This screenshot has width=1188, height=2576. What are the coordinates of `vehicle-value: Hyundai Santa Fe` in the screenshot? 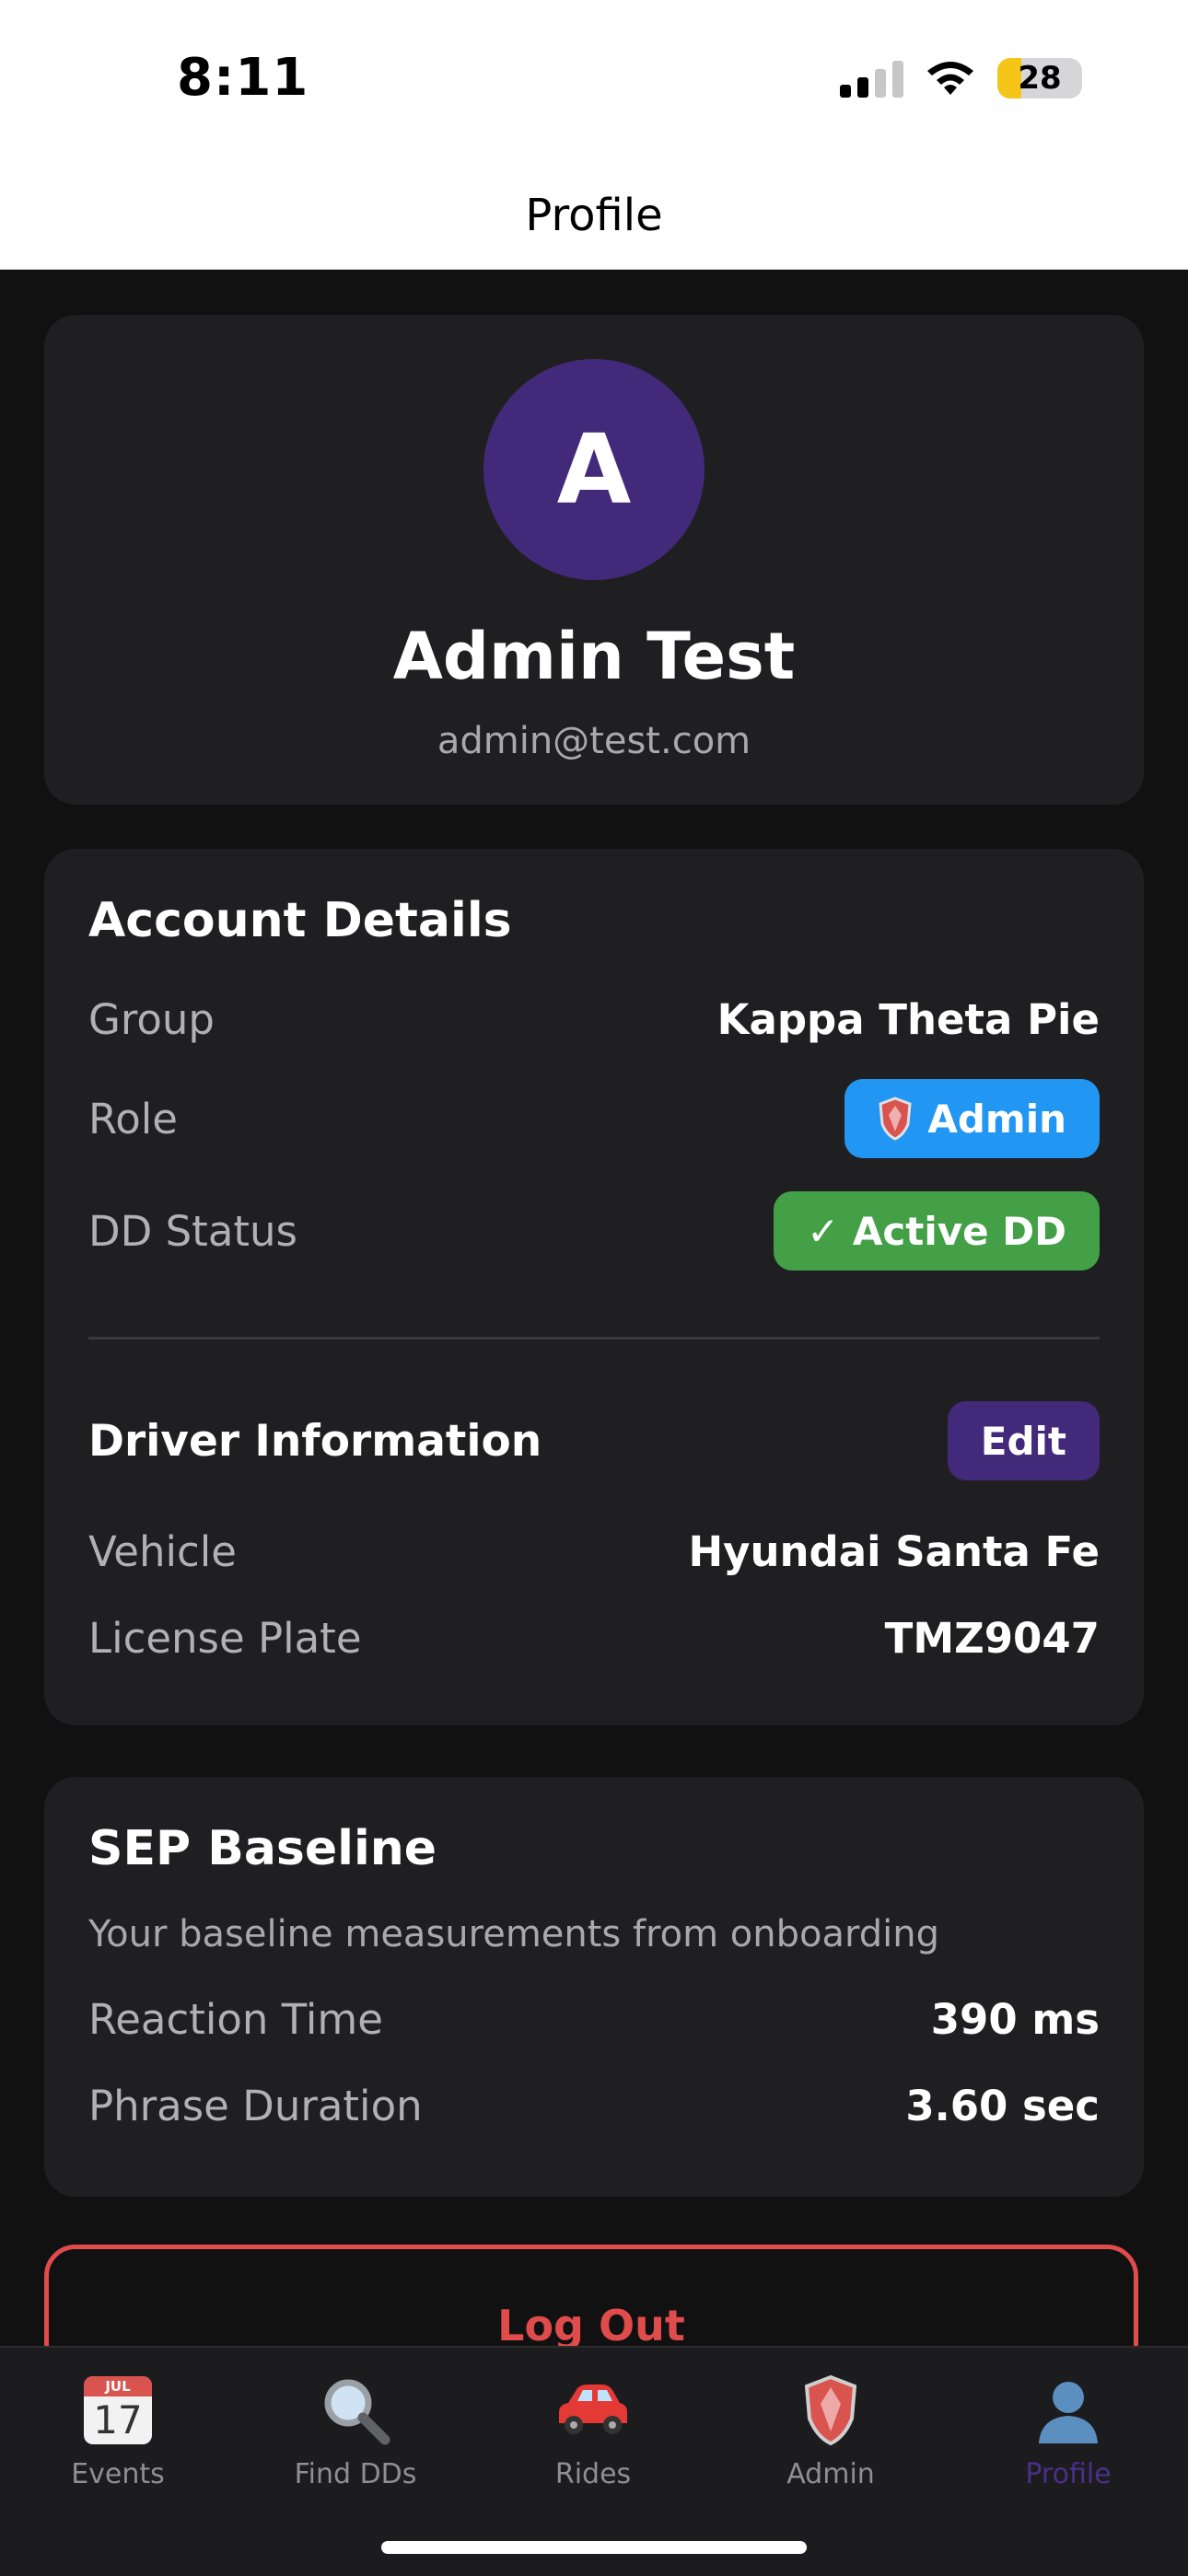 It's located at (894, 1551).